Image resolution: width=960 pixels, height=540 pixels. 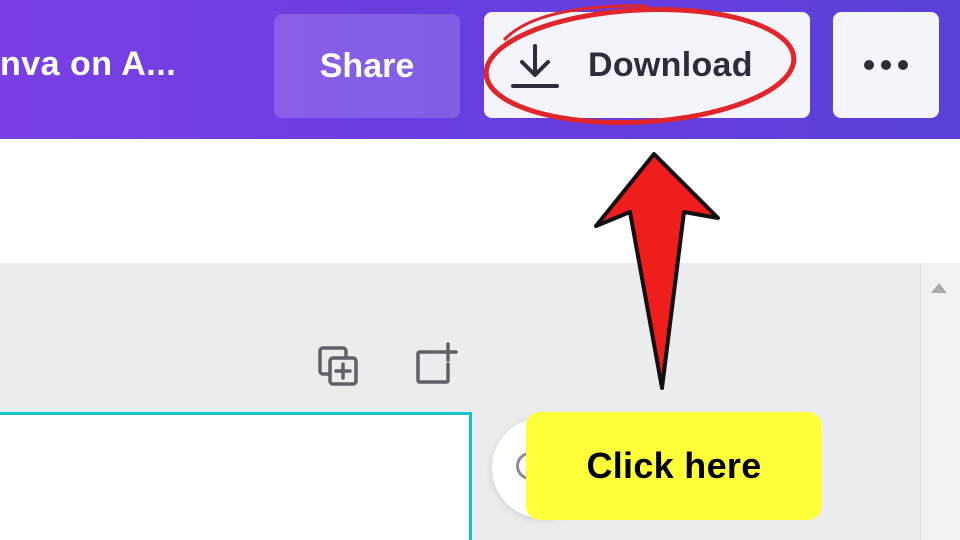 I want to click on share-button-label: Share, so click(x=367, y=65).